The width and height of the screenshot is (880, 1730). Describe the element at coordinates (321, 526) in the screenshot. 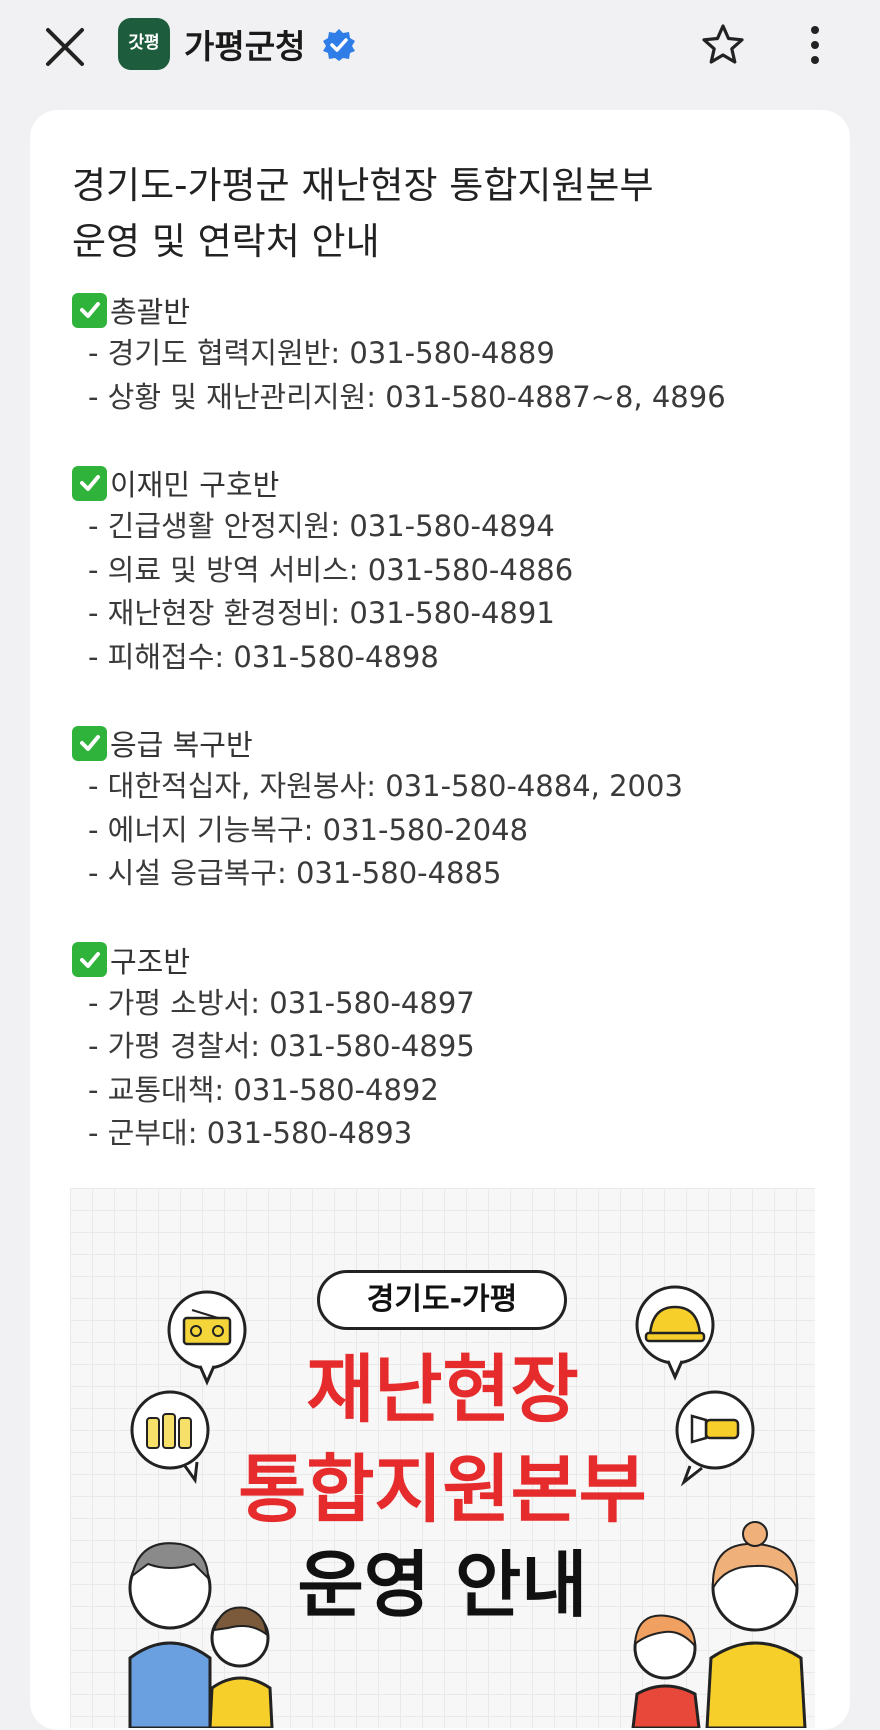

I see `contact-line: - 긴급생활 안정지원: 031-580-4894` at that location.